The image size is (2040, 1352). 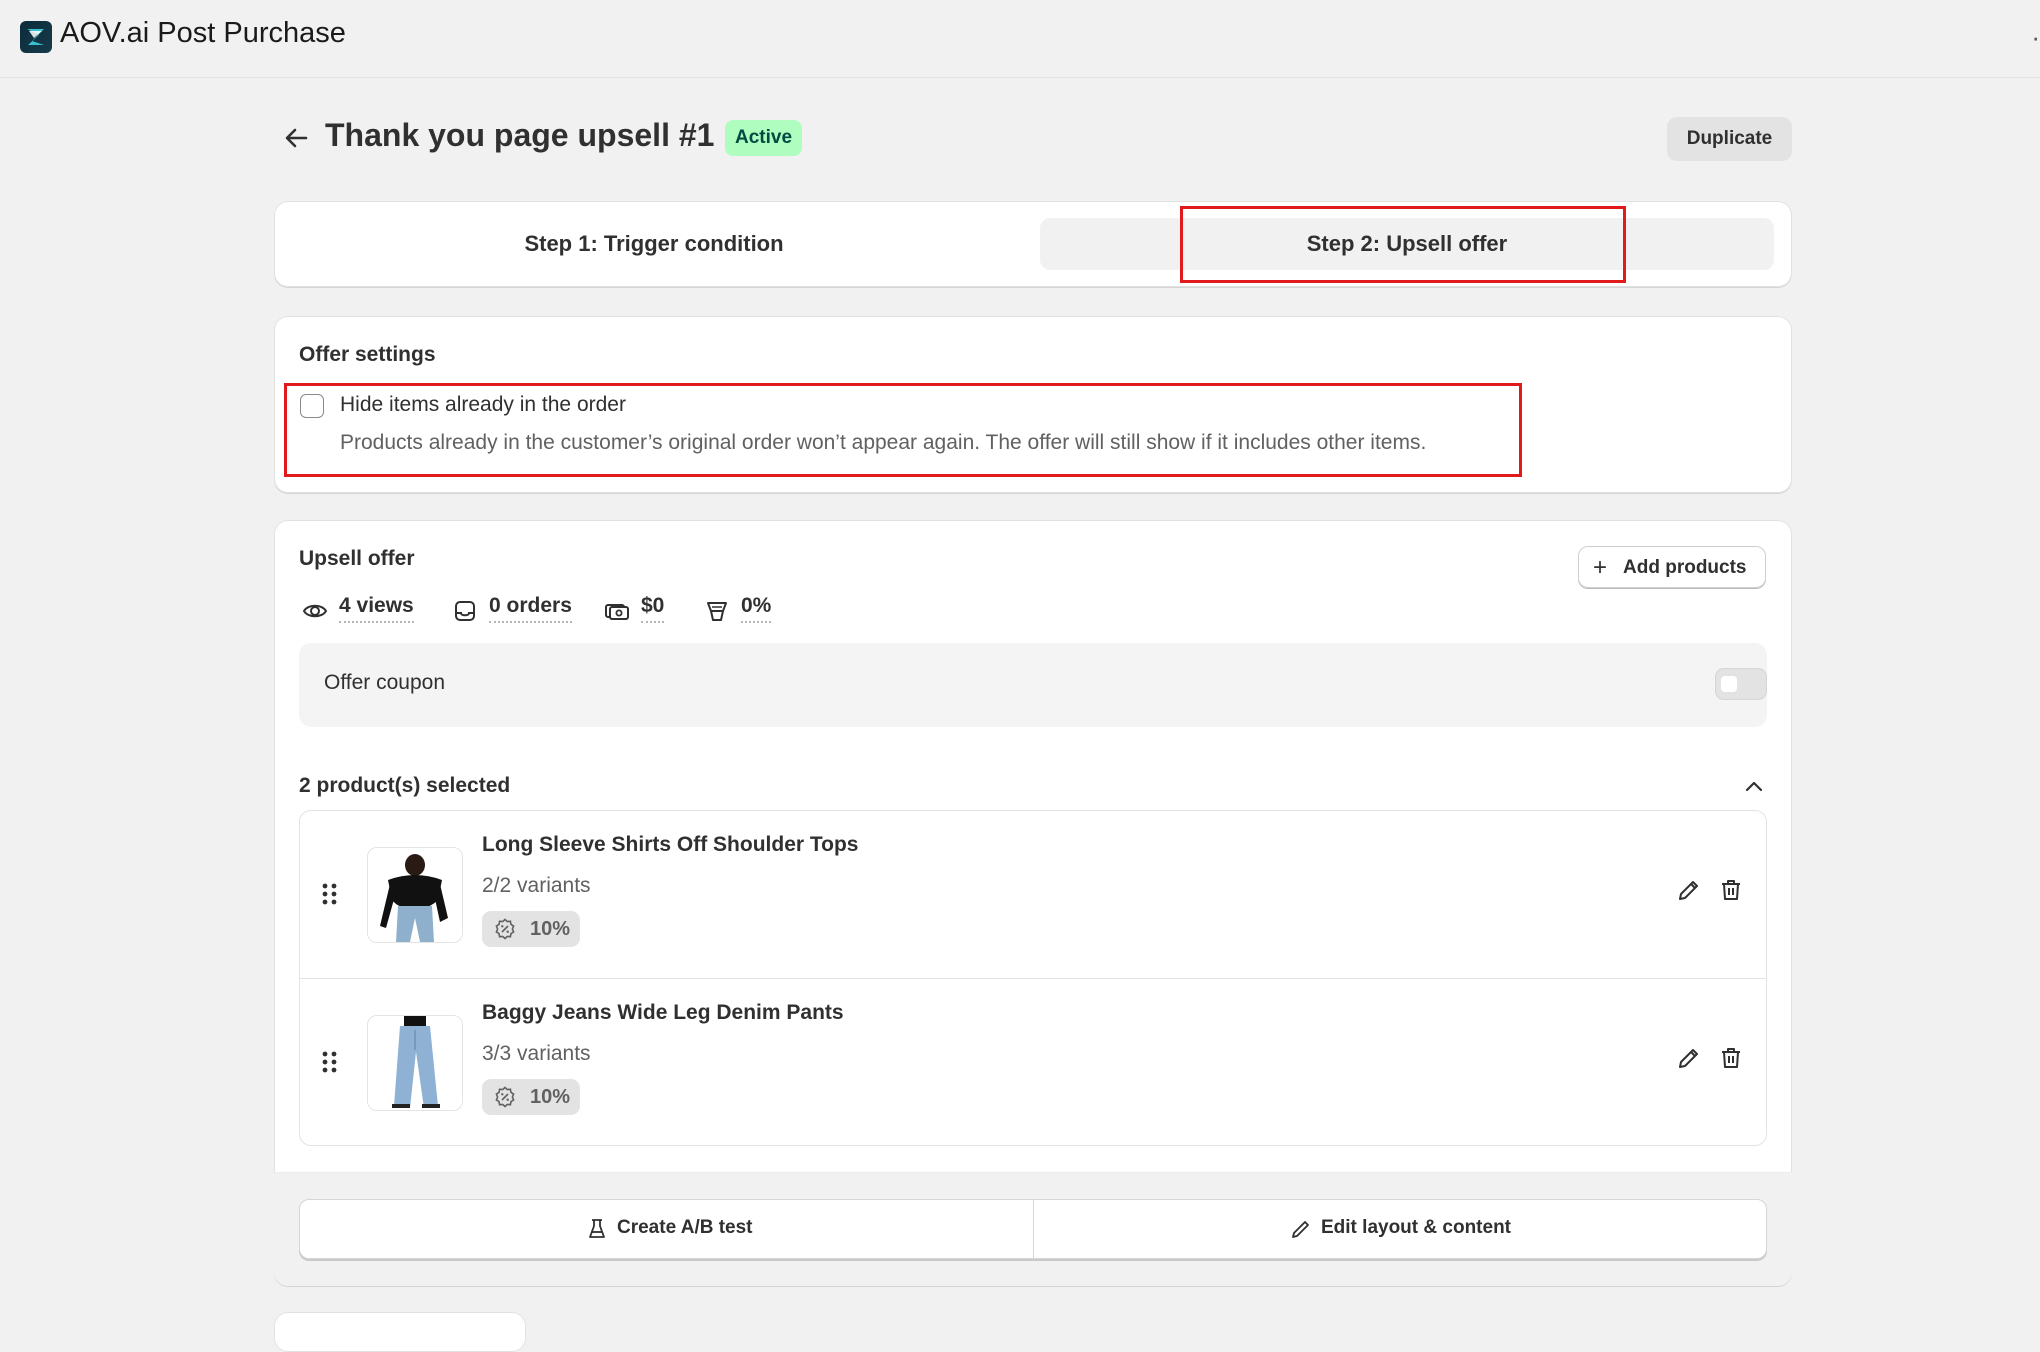 I want to click on funnel-icon, so click(x=717, y=611).